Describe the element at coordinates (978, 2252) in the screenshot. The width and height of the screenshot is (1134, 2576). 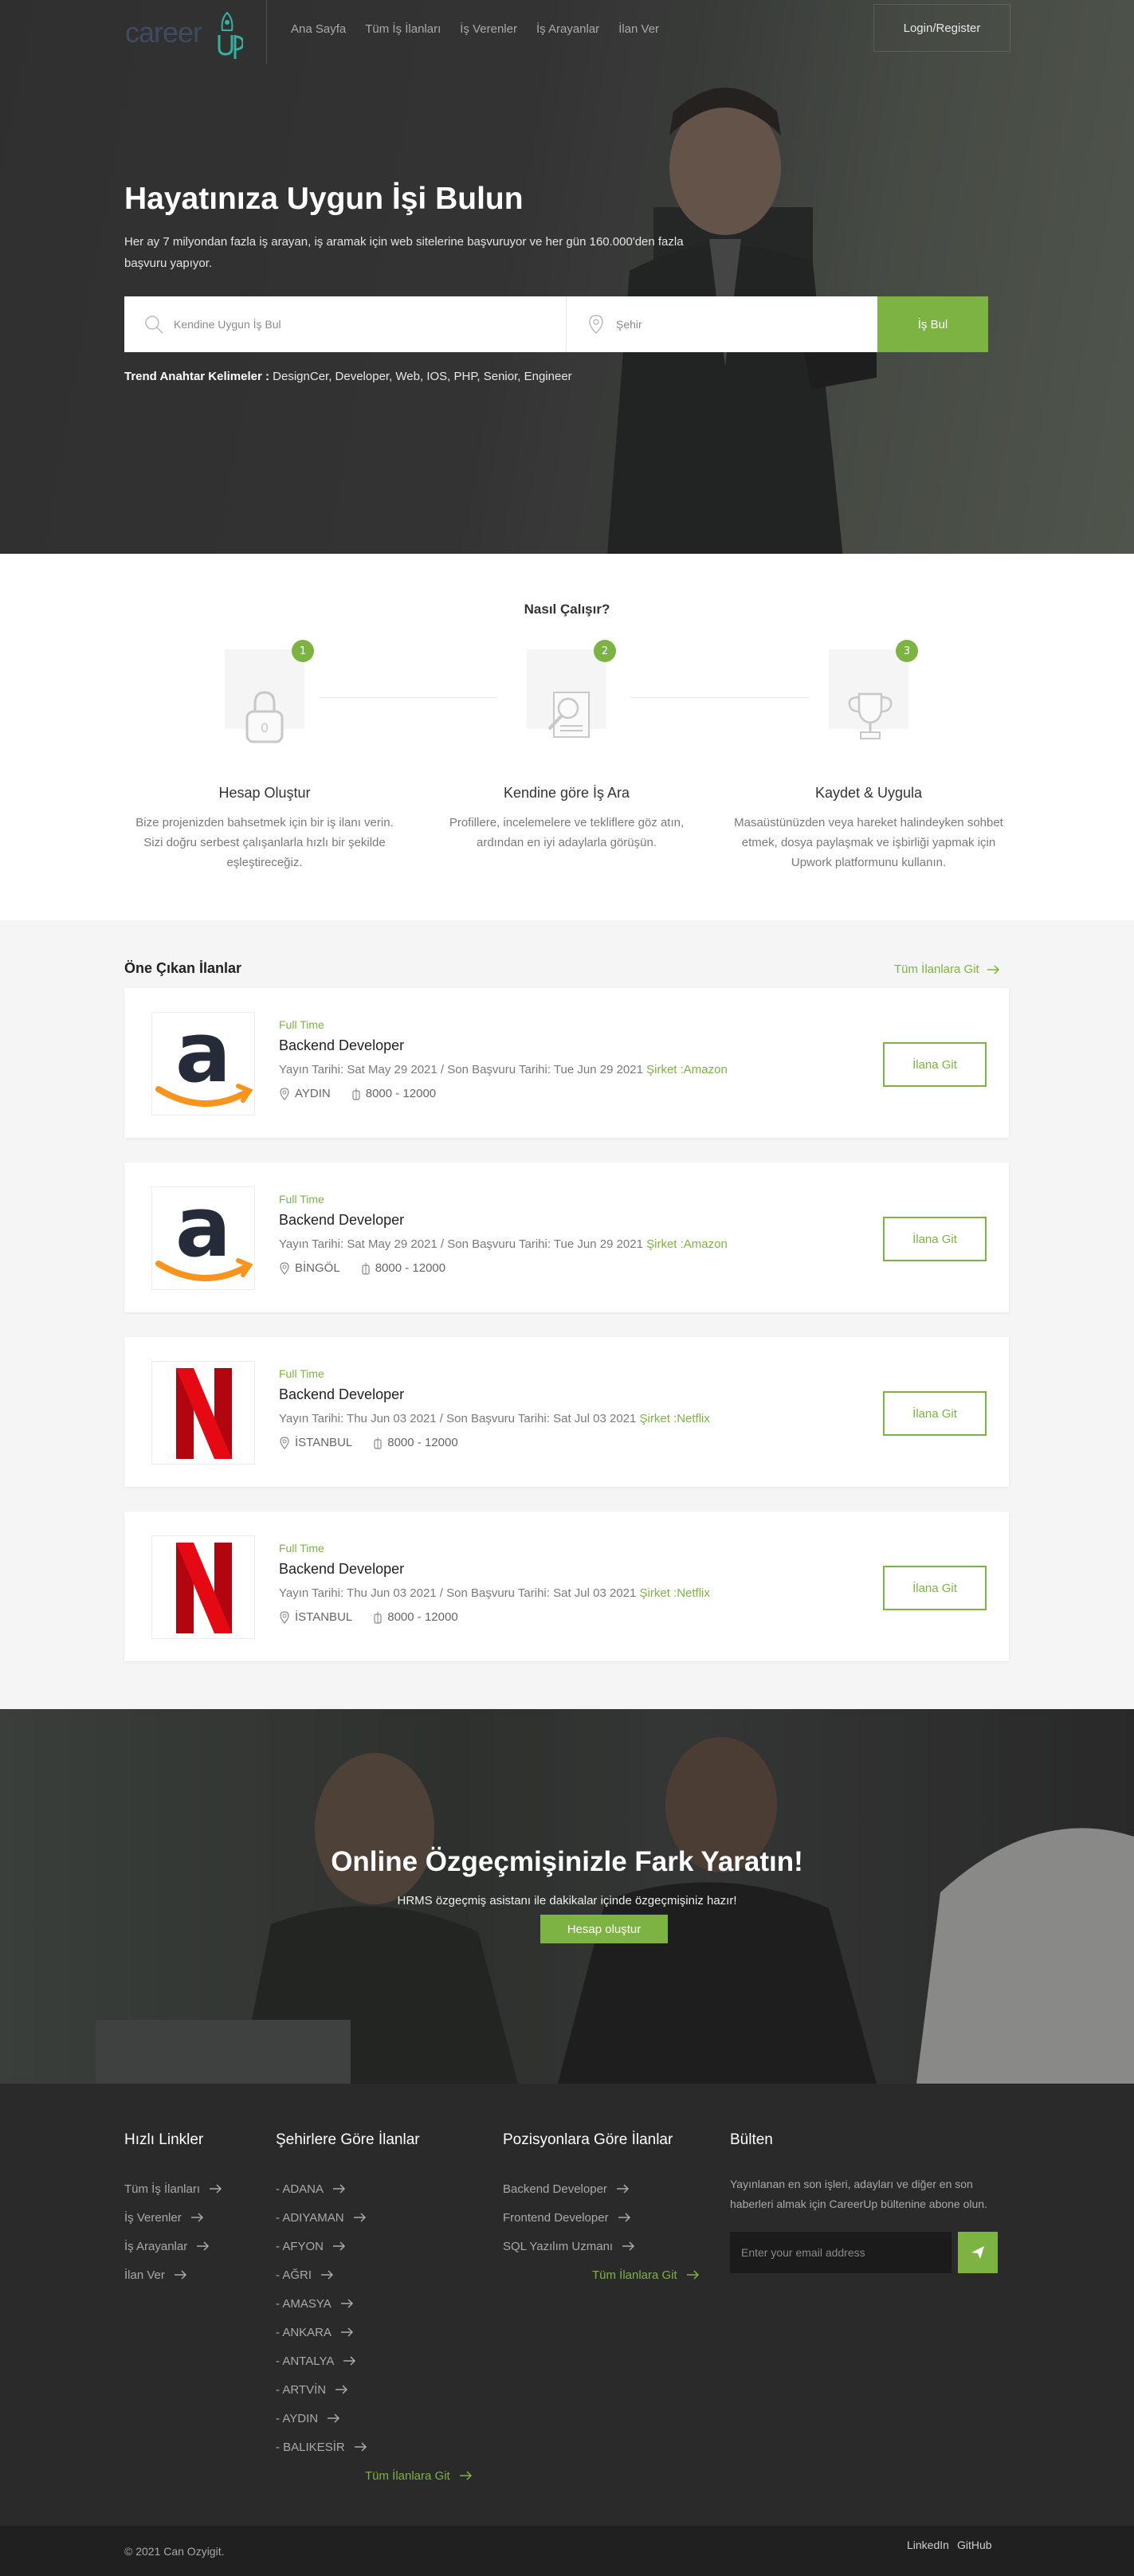
I see `newsletter-subscribe-button` at that location.